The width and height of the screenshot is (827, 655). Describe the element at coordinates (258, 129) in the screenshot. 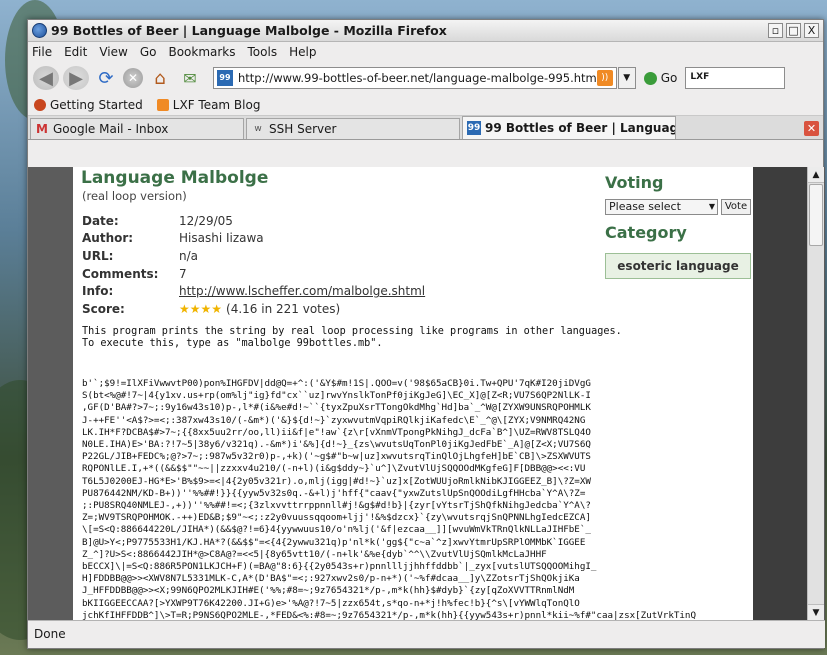

I see `web-icon: w` at that location.